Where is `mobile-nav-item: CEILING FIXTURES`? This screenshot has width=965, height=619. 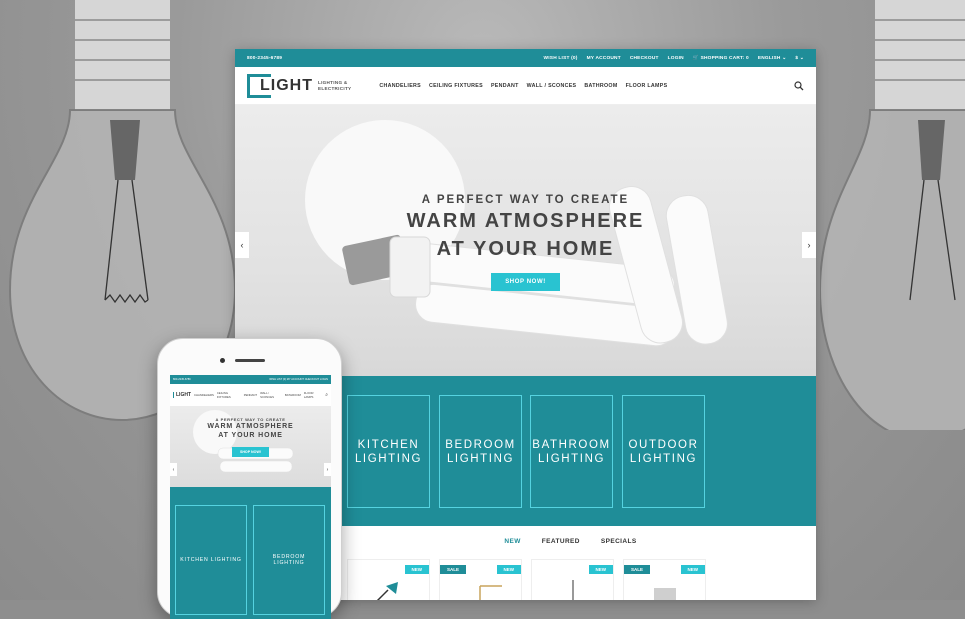
mobile-nav-item: CEILING FIXTURES is located at coordinates (229, 395).